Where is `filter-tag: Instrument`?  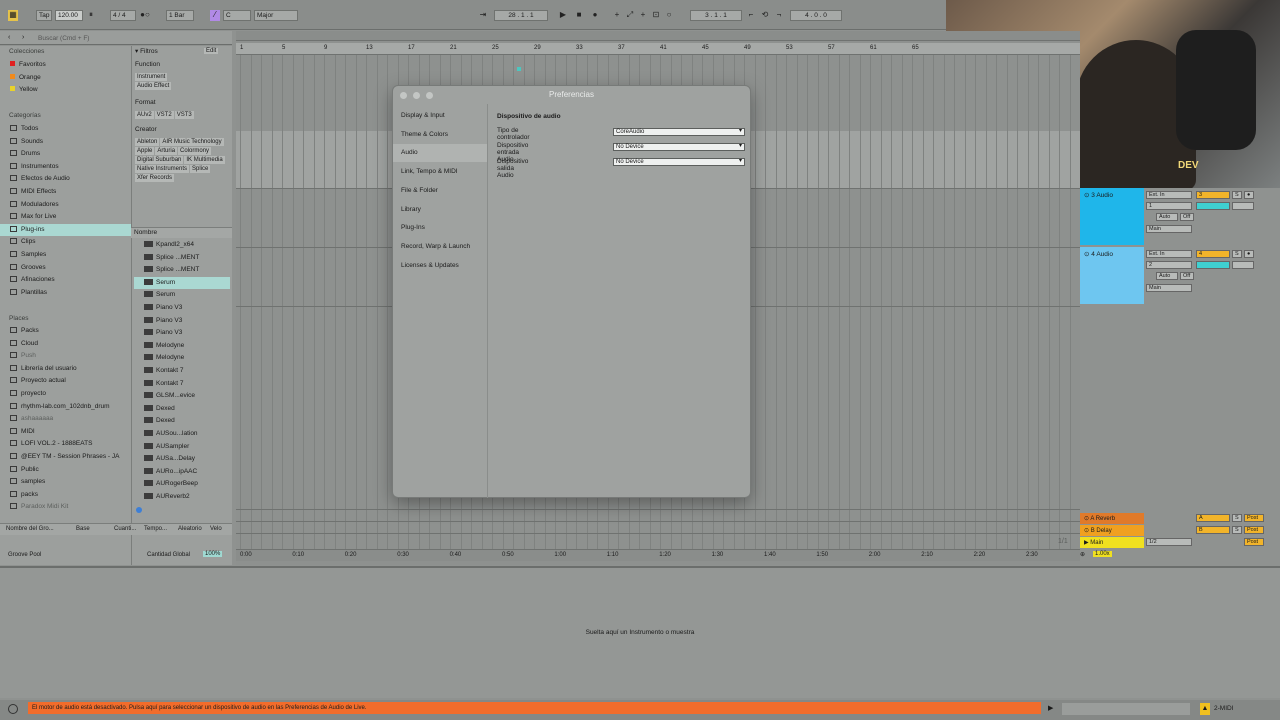
filter-tag: Instrument is located at coordinates (151, 77).